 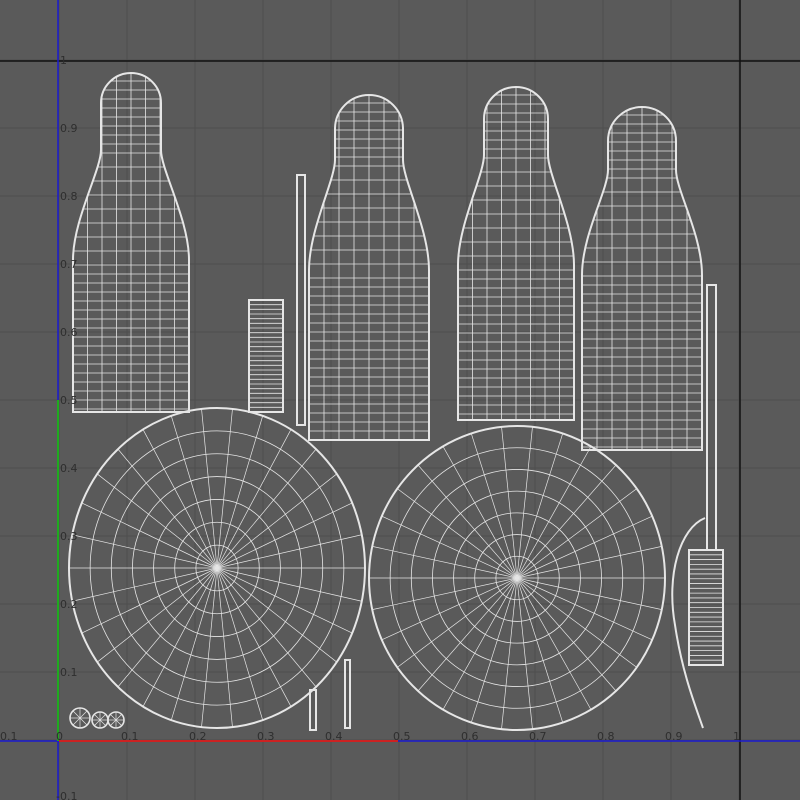 What do you see at coordinates (606, 736) in the screenshot?
I see `x-tick-label: 0.8` at bounding box center [606, 736].